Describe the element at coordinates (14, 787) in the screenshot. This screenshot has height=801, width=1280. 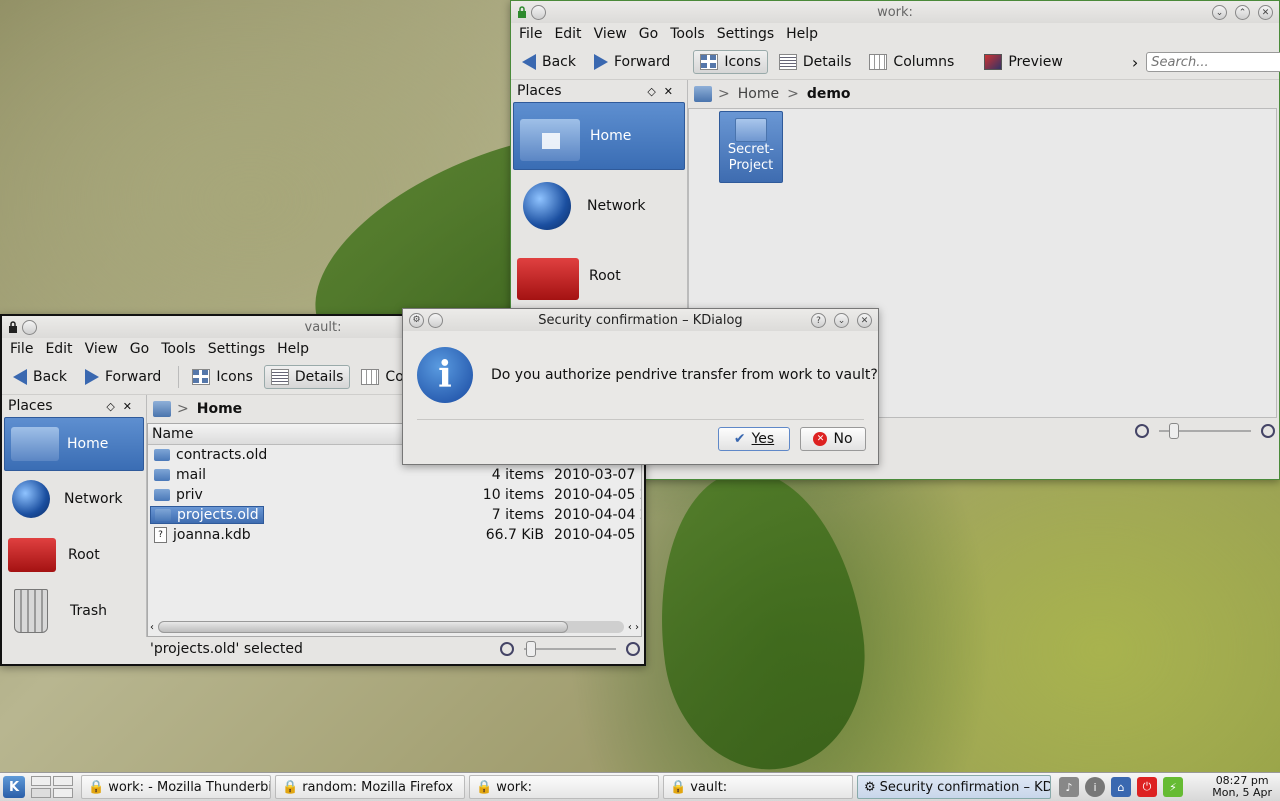
I see `kde-menu-icon: K` at that location.